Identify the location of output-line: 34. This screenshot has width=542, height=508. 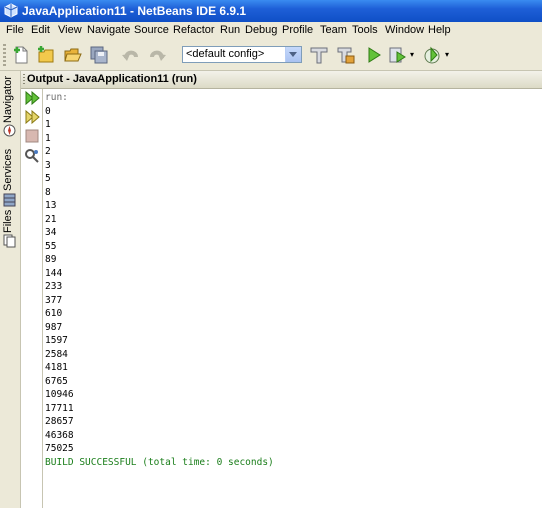
(51, 232).